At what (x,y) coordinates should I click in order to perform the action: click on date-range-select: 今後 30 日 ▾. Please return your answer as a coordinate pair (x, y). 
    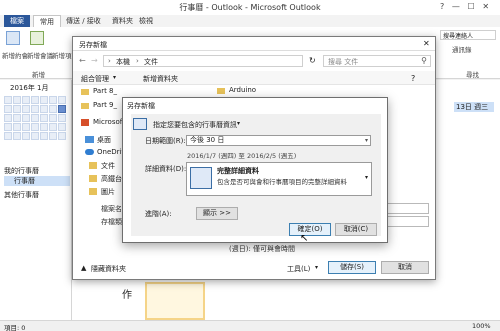
    Looking at the image, I should click on (278, 140).